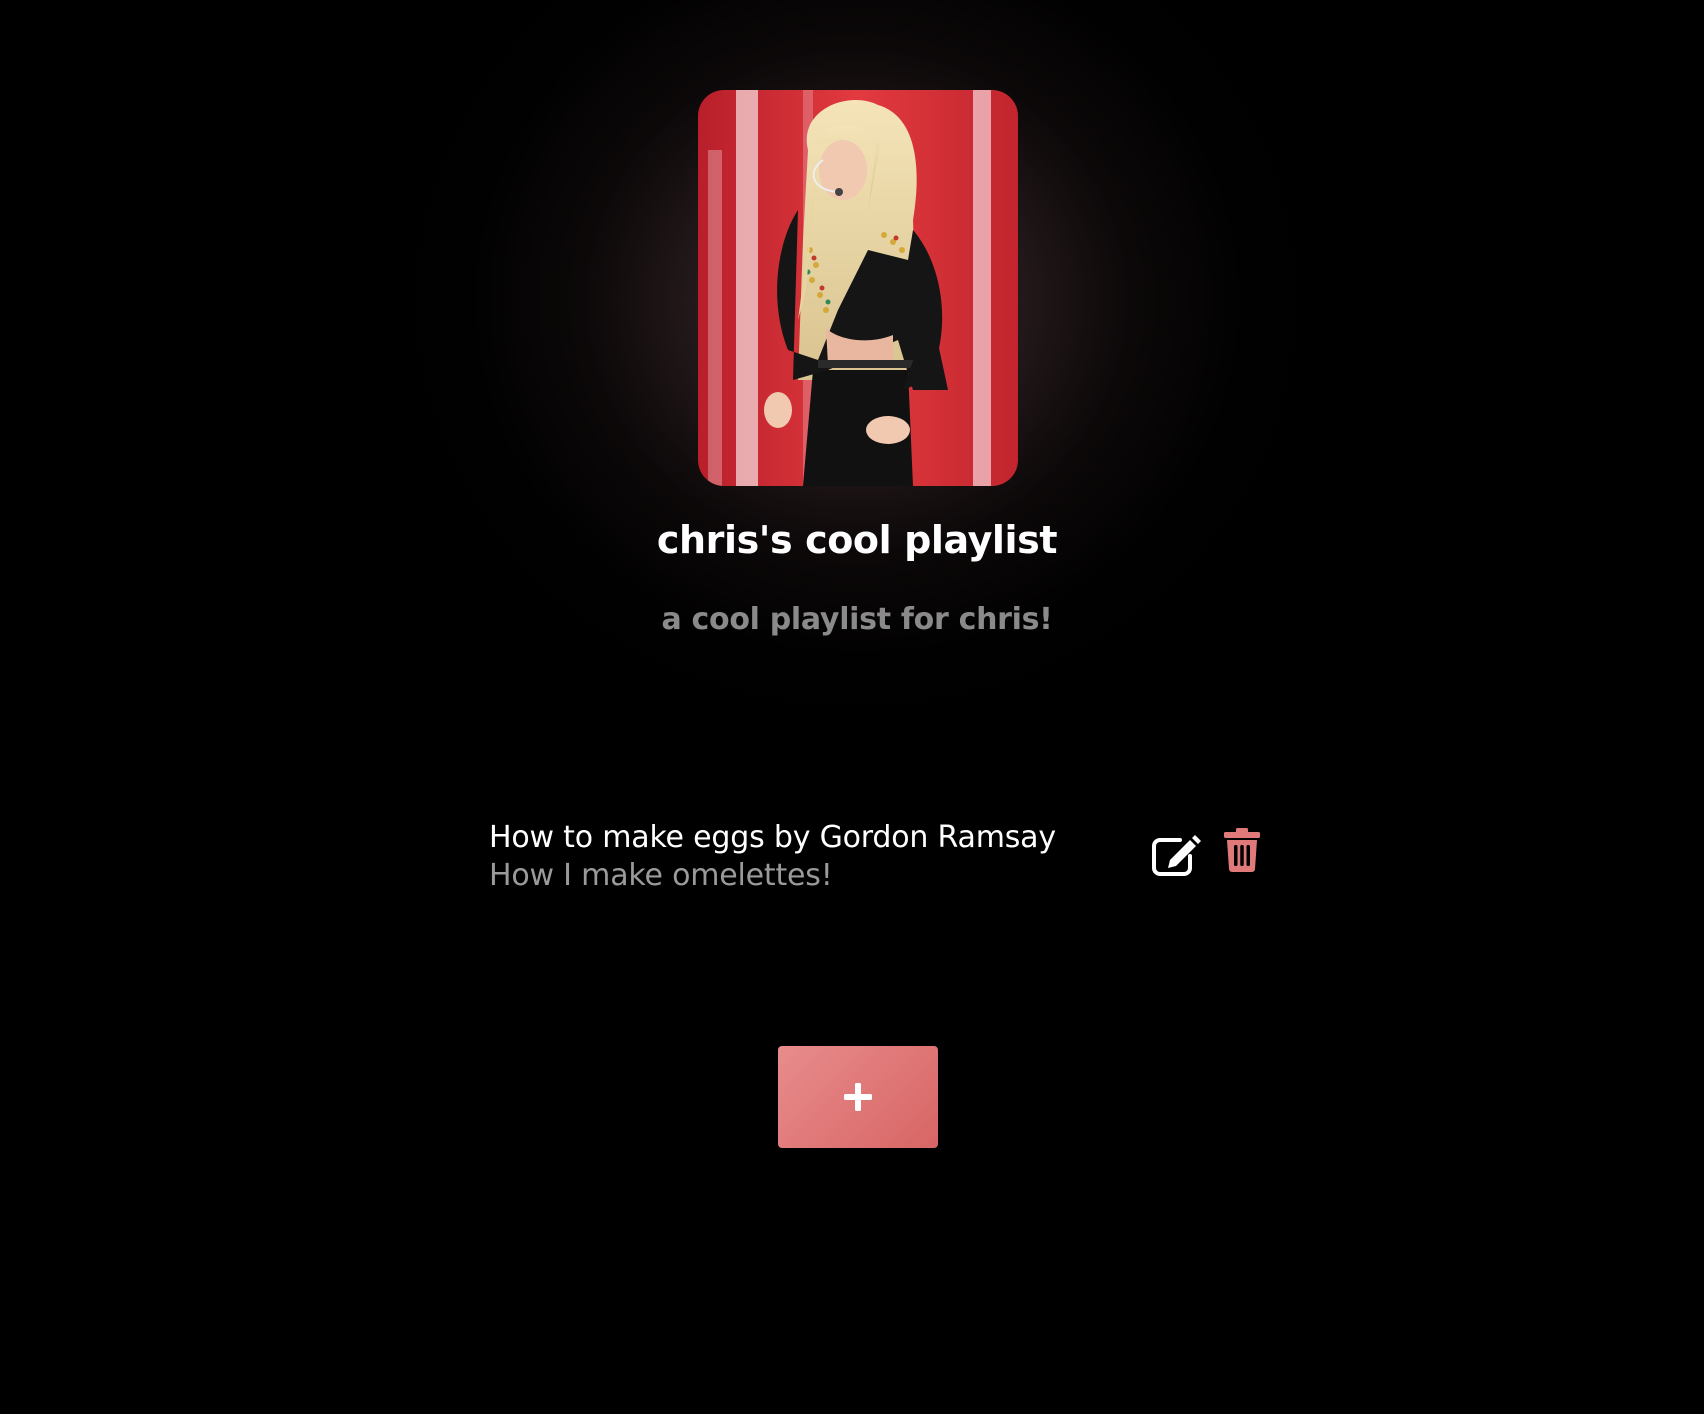  I want to click on edit-icon, so click(1176, 855).